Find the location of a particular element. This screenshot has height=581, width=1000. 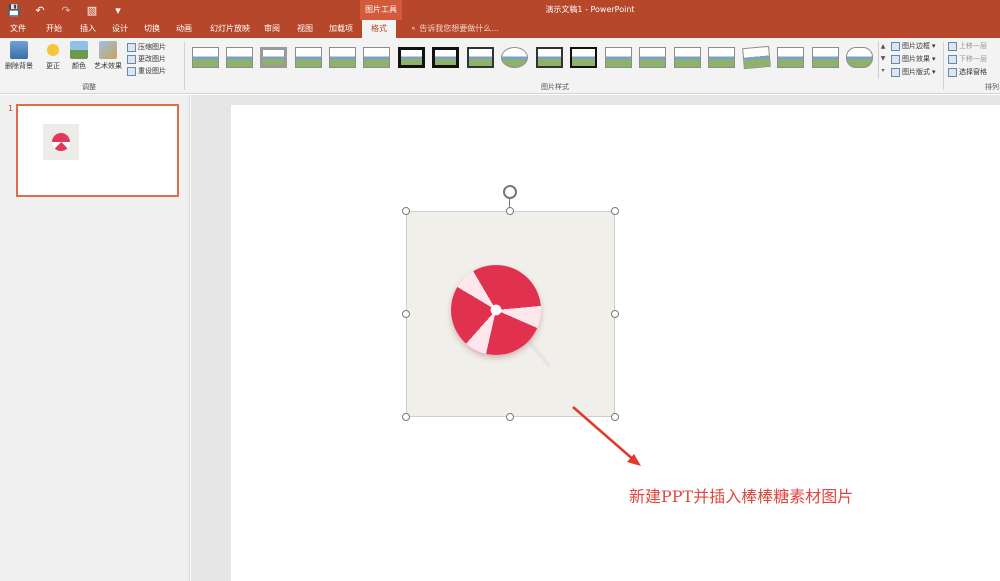

corrections-button: 更正 is located at coordinates (53, 56).